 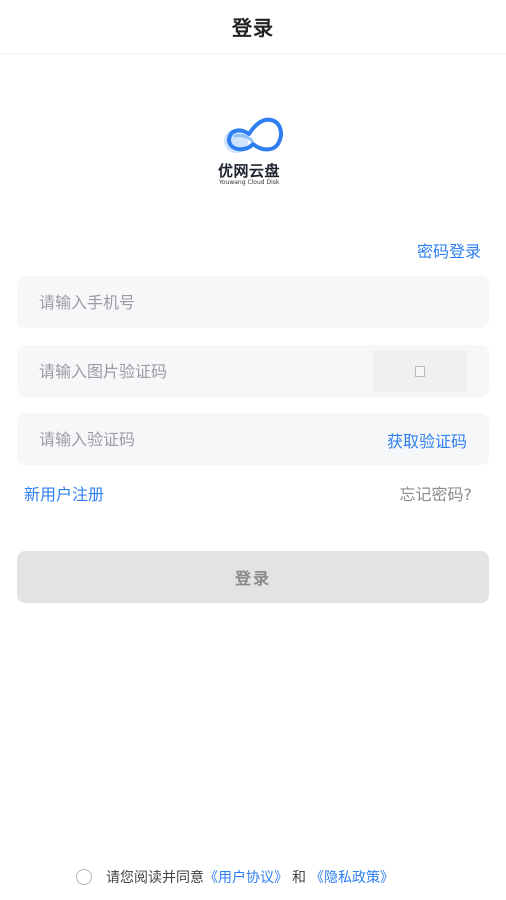 What do you see at coordinates (299, 878) in the screenshot?
I see `agreement-and: 和` at bounding box center [299, 878].